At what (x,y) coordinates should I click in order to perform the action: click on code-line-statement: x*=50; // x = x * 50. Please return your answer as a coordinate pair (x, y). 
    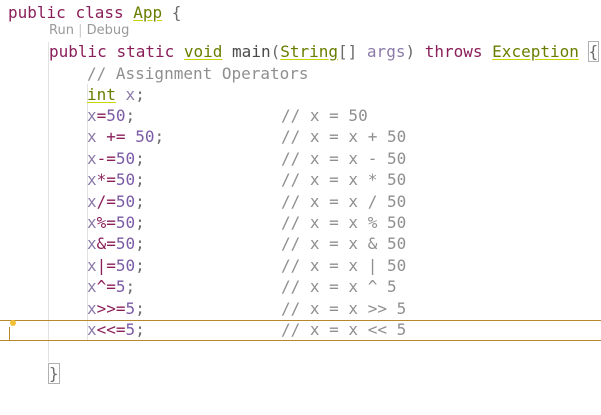
    Looking at the image, I should click on (246, 179).